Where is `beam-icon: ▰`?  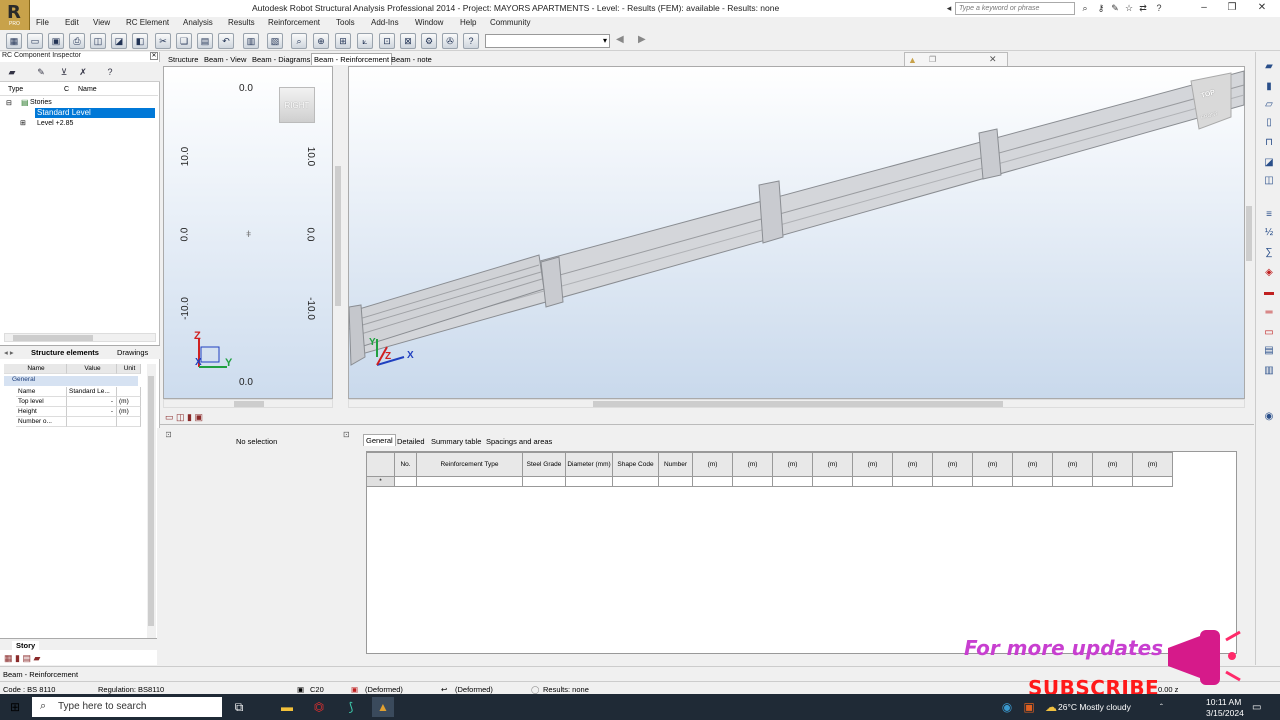 beam-icon: ▰ is located at coordinates (1269, 67).